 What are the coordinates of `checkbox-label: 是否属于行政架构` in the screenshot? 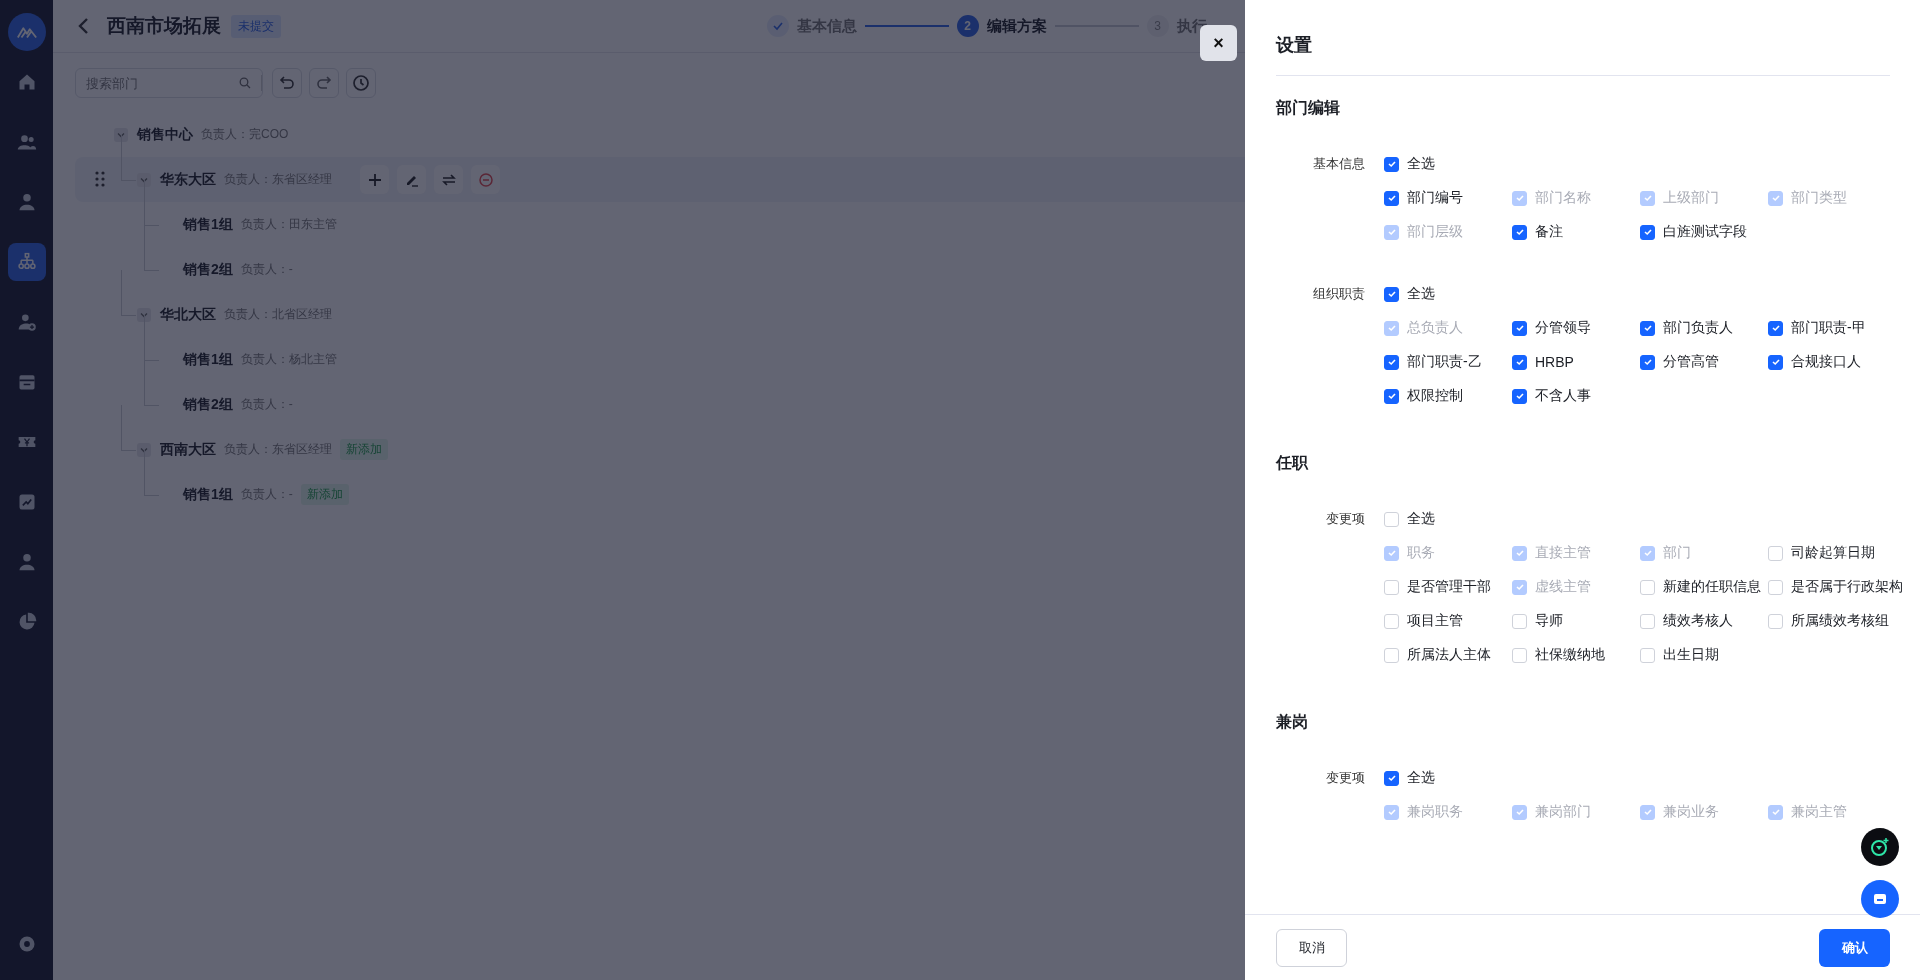 It's located at (1847, 587).